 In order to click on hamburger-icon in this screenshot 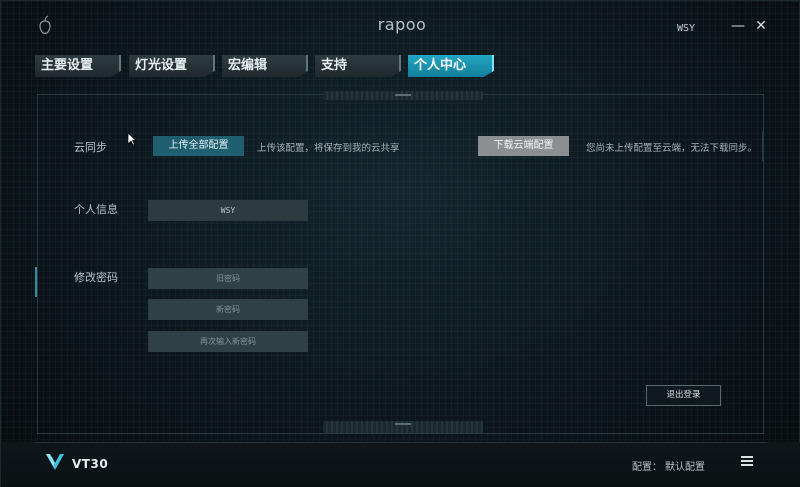, I will do `click(747, 462)`.